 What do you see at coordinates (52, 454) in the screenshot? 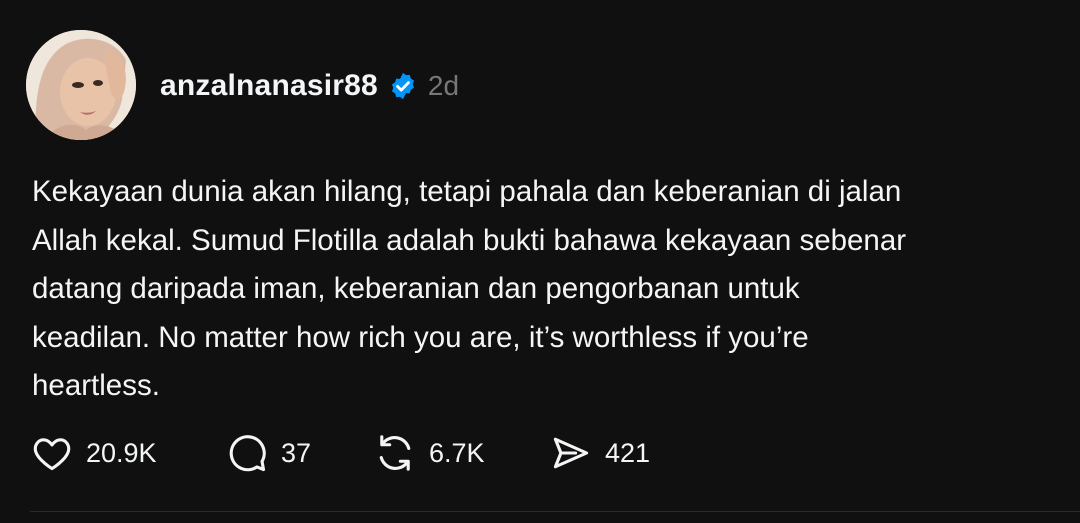
I see `heart-icon` at bounding box center [52, 454].